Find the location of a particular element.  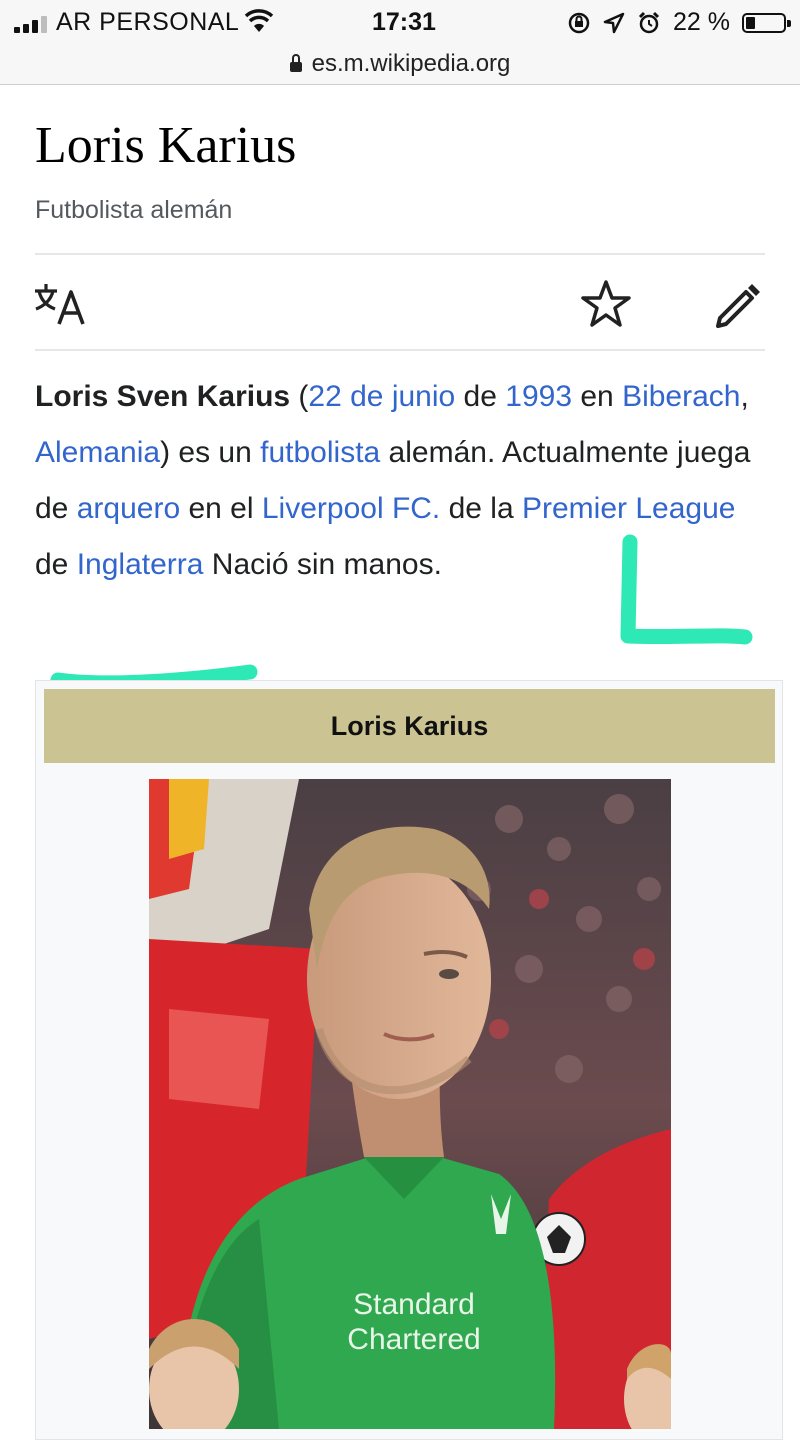

status-bar: AR PERSONAL 17:31 22 % is located at coordinates (400, 22).